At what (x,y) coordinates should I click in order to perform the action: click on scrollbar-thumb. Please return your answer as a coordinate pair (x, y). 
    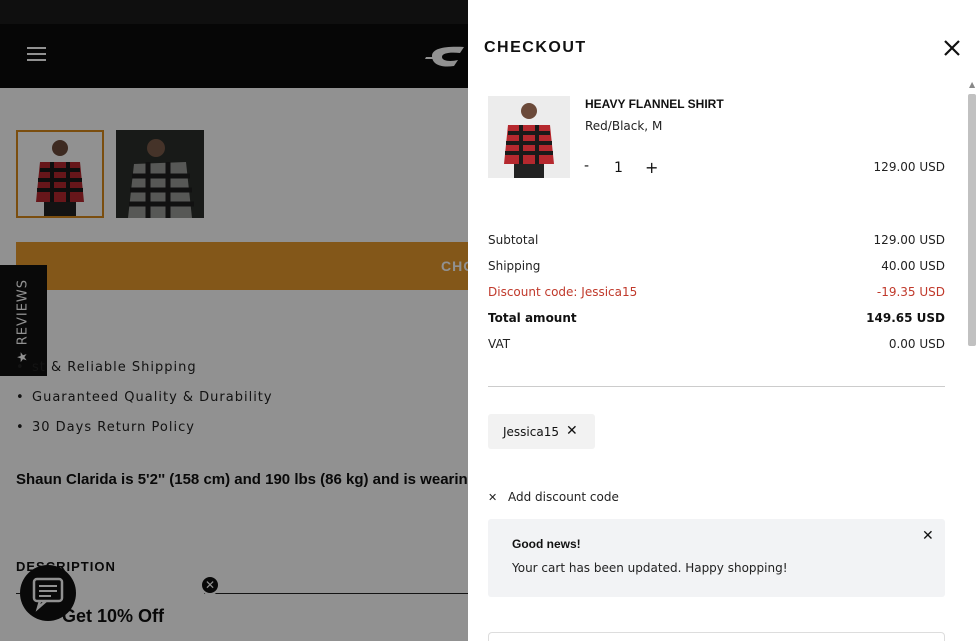
    Looking at the image, I should click on (972, 220).